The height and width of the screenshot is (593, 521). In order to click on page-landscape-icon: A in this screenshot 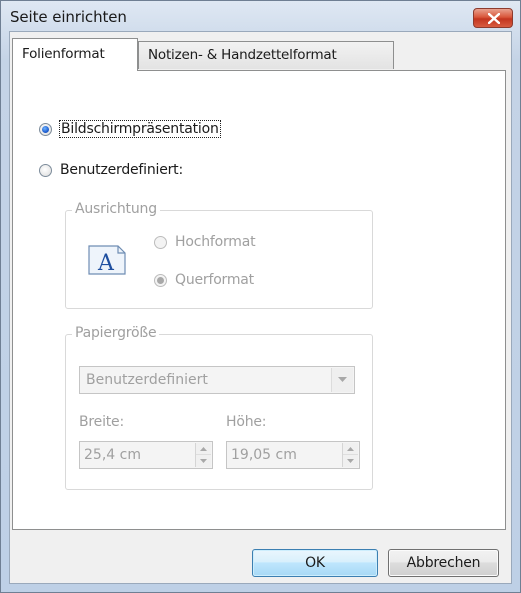, I will do `click(107, 260)`.